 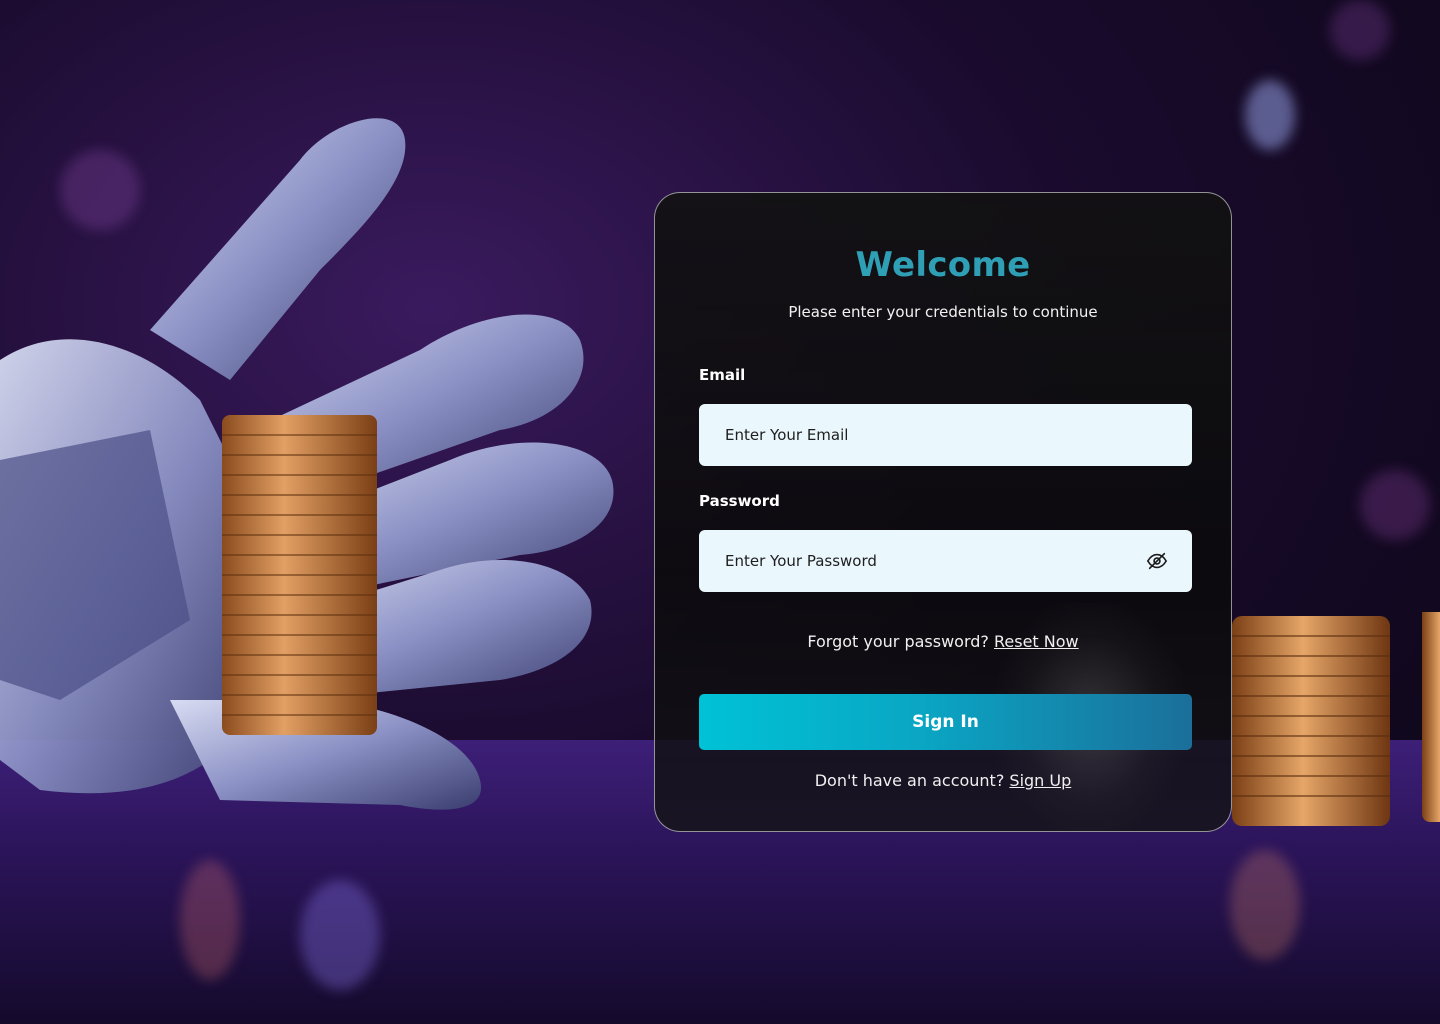 I want to click on email-field-container, so click(x=945, y=435).